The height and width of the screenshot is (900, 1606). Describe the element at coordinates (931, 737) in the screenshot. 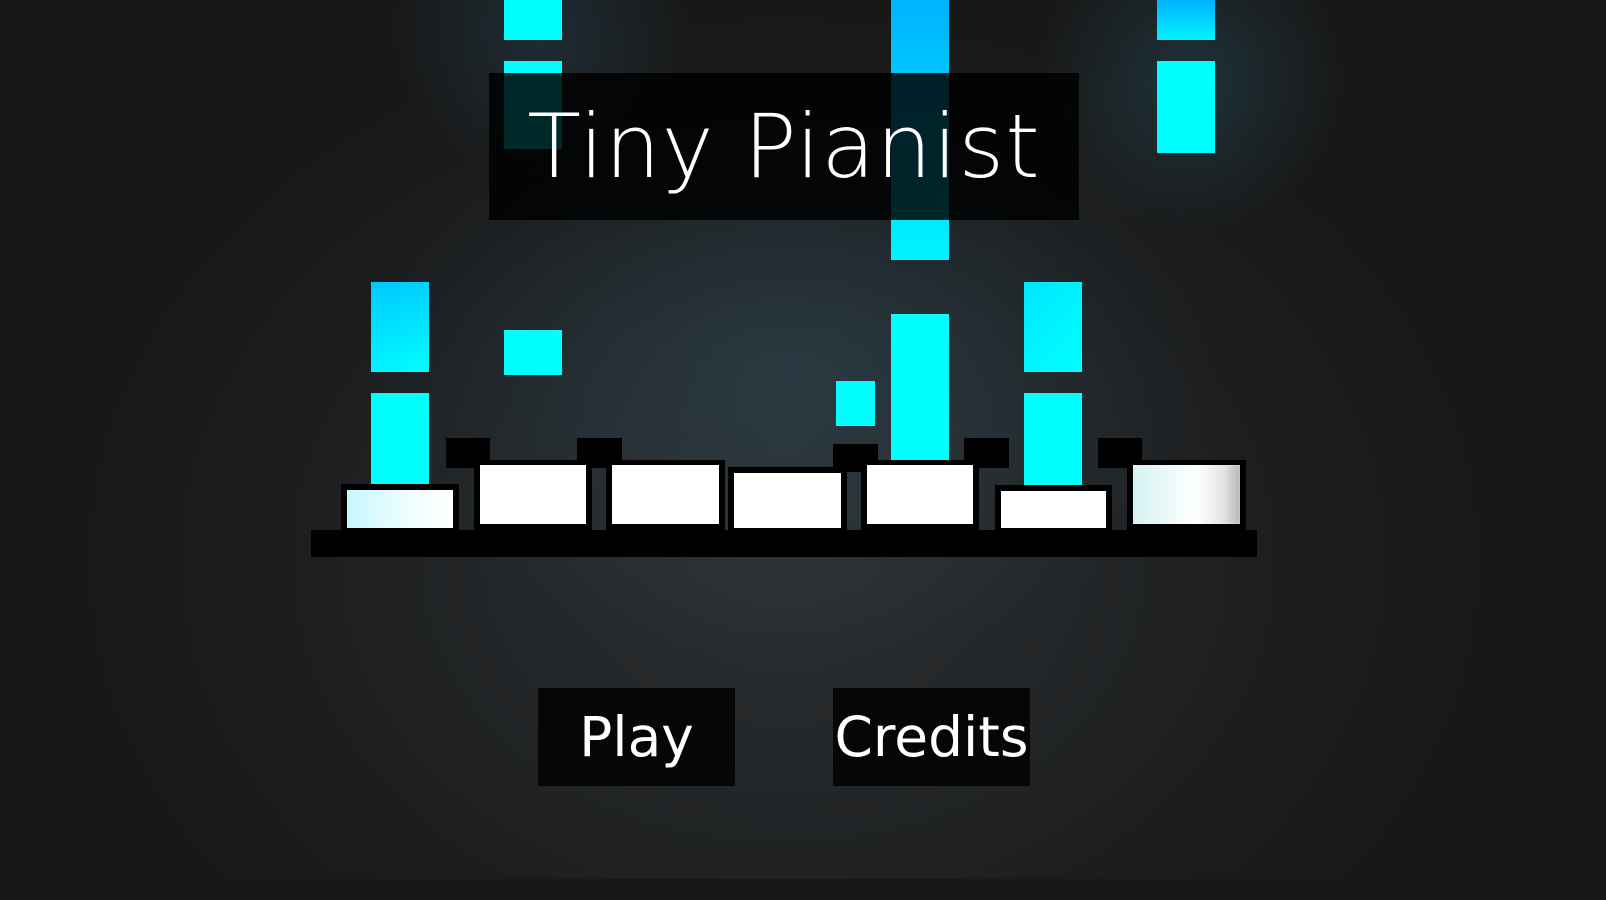

I see `credits-button: Credits` at that location.